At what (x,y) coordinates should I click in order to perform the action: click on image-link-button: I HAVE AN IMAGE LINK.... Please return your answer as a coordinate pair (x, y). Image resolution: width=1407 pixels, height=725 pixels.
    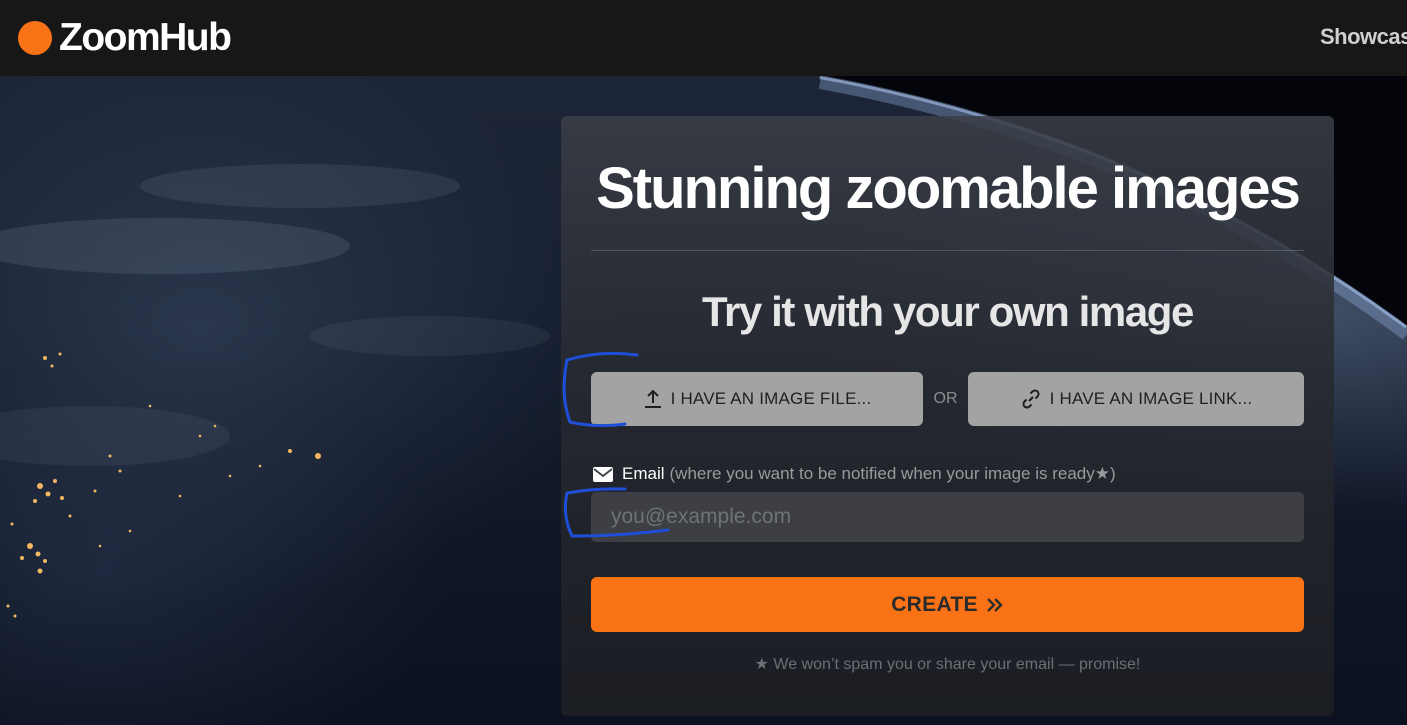
    Looking at the image, I should click on (1136, 399).